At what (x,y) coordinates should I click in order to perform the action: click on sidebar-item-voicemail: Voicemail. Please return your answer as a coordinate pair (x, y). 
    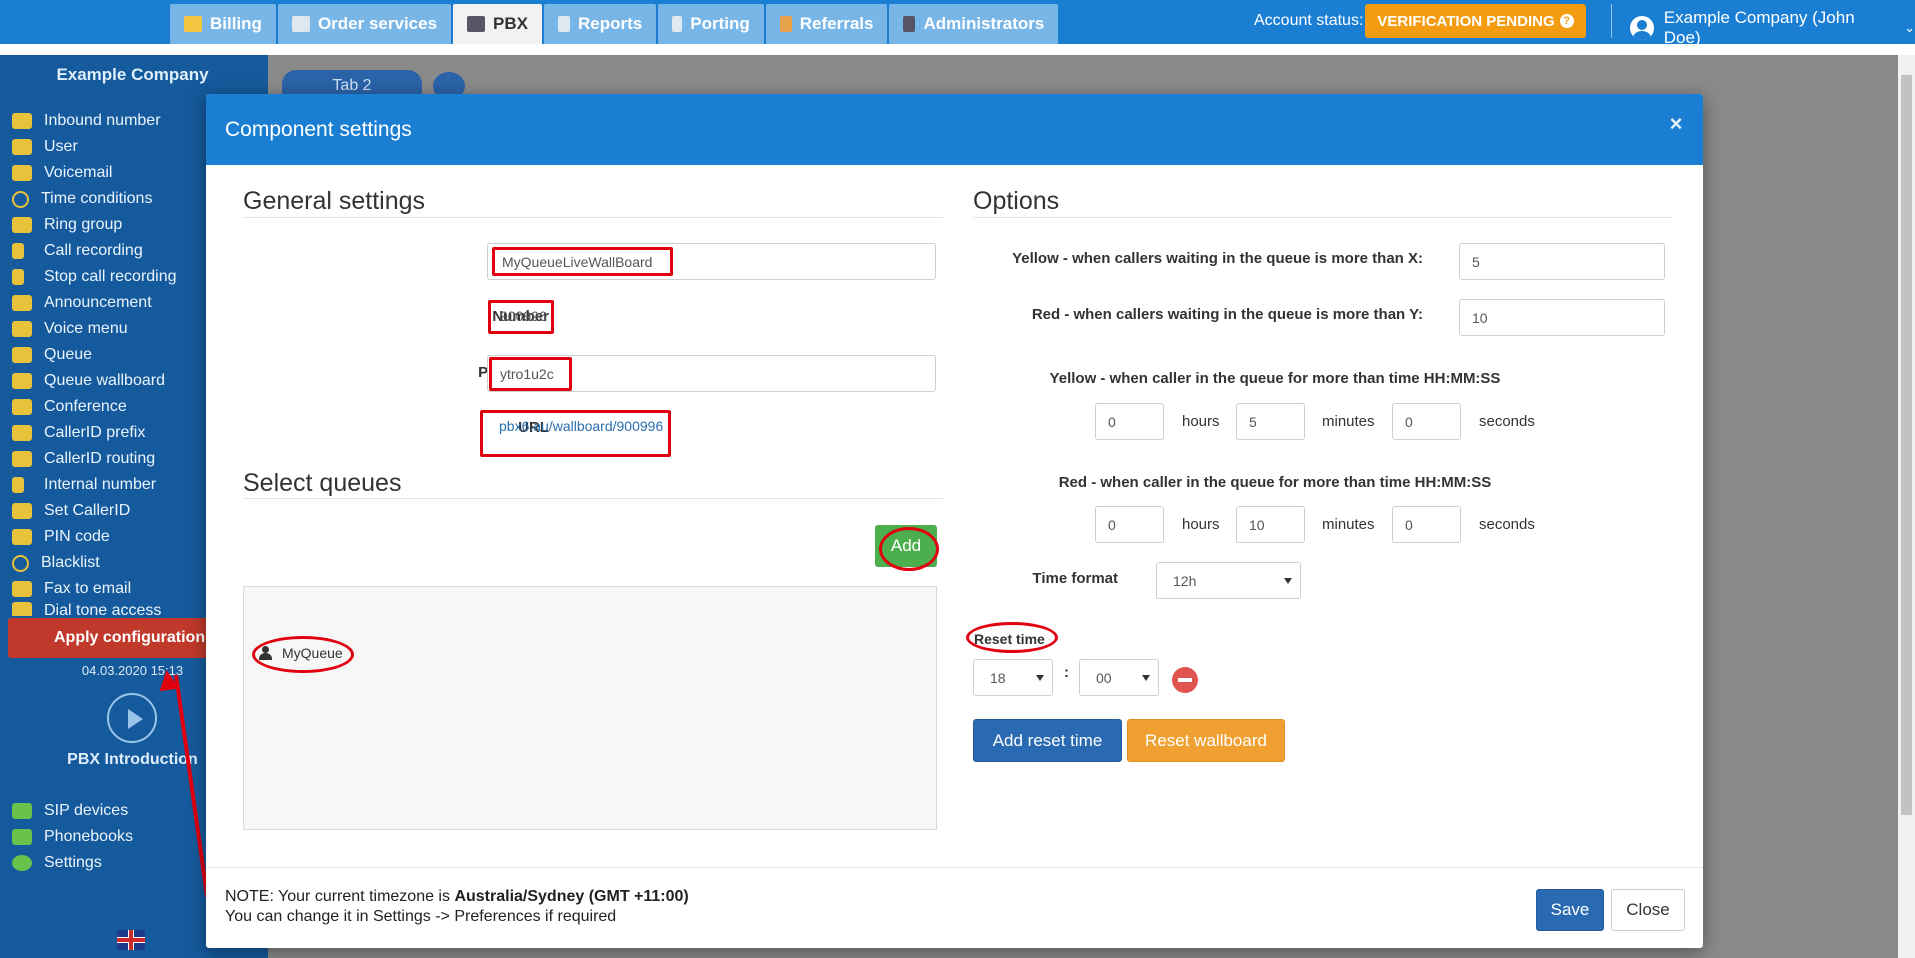
    Looking at the image, I should click on (94, 173).